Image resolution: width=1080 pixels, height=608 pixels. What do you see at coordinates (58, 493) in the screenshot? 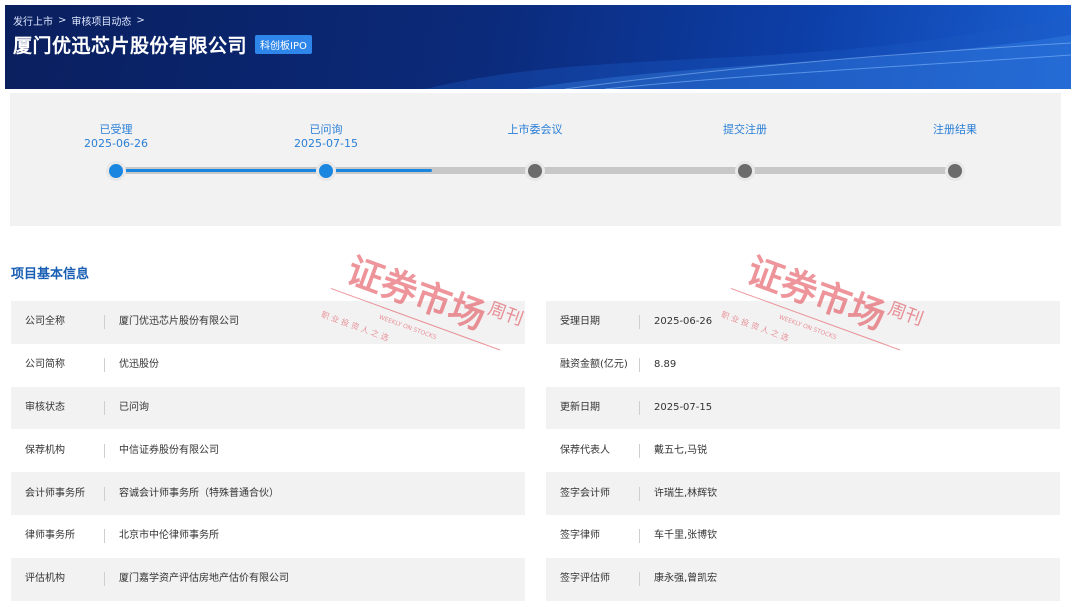
I see `info-label: 会计师事务所` at bounding box center [58, 493].